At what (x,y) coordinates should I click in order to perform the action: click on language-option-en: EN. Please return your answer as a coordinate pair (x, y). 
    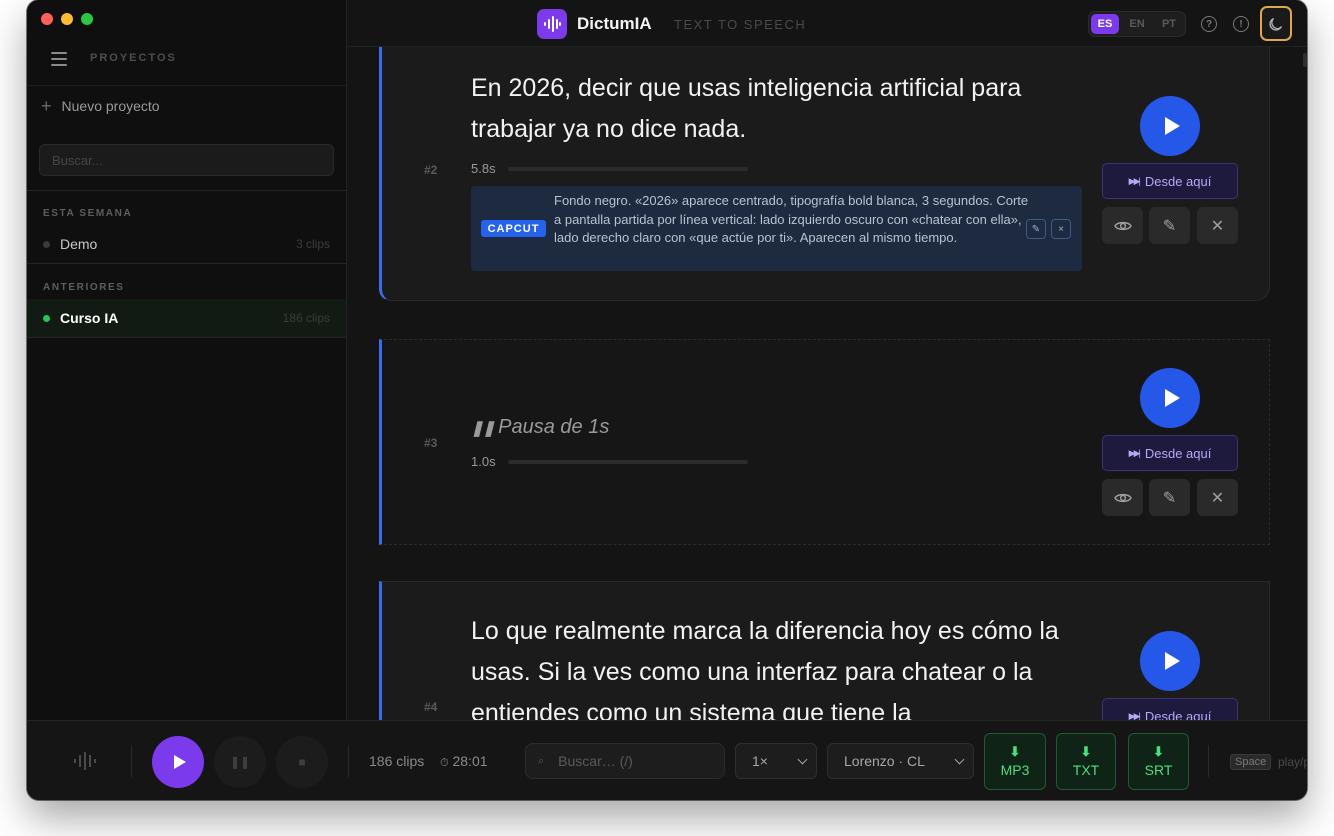
    Looking at the image, I should click on (1137, 24).